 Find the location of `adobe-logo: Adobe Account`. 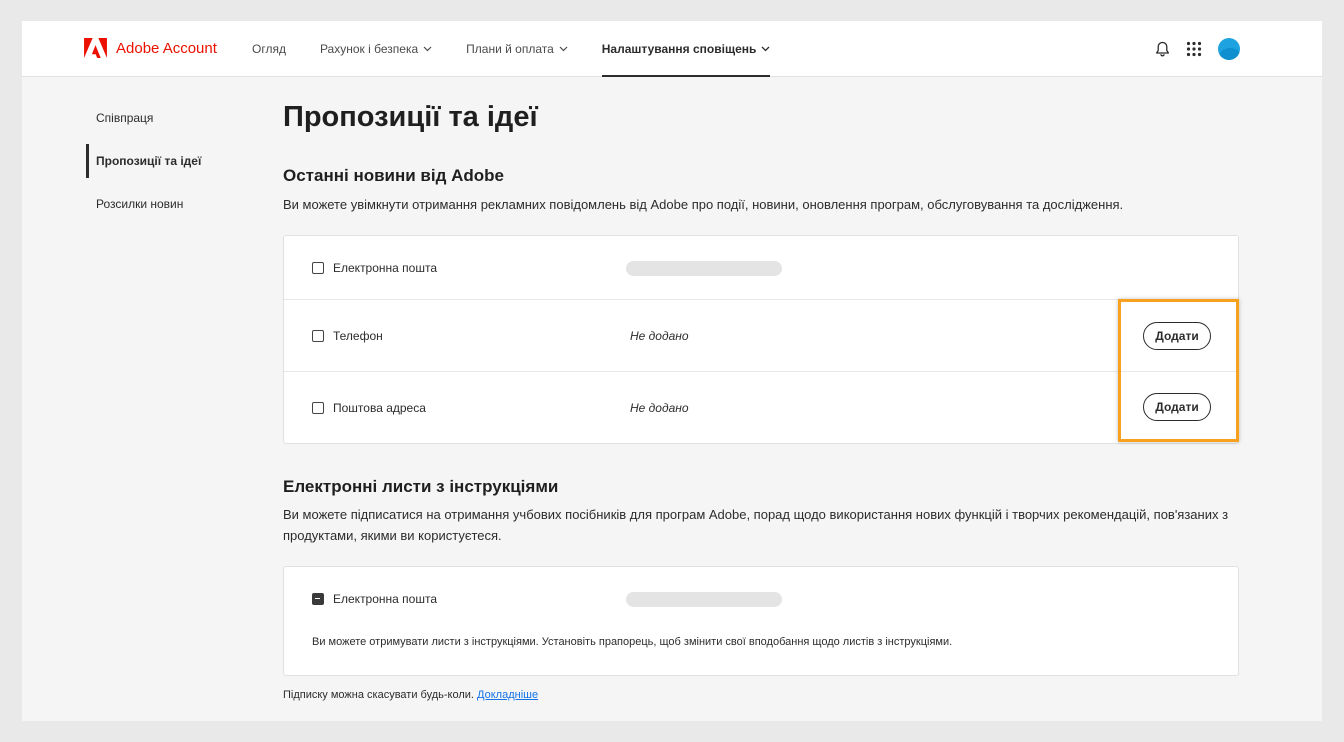

adobe-logo: Adobe Account is located at coordinates (150, 48).